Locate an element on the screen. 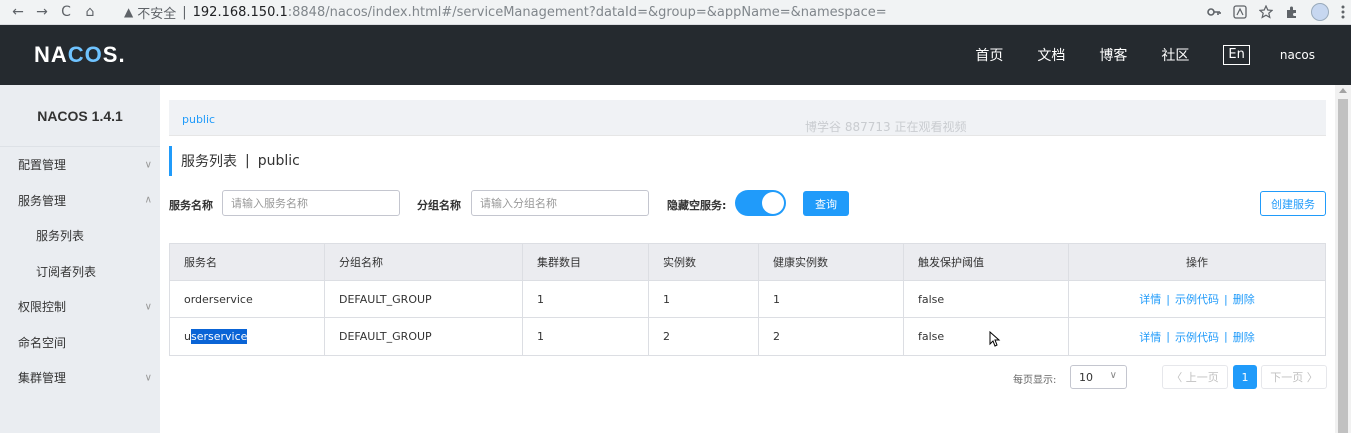 Image resolution: width=1351 pixels, height=433 pixels. instances-cell: 2 is located at coordinates (704, 336).